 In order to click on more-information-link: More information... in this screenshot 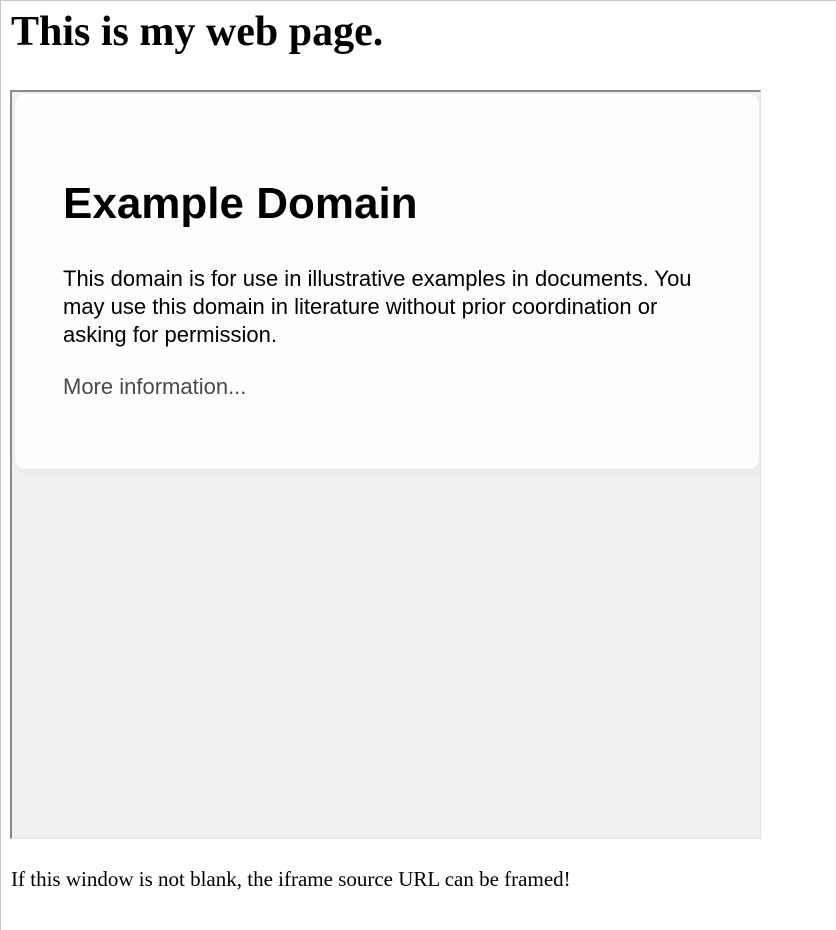, I will do `click(154, 387)`.